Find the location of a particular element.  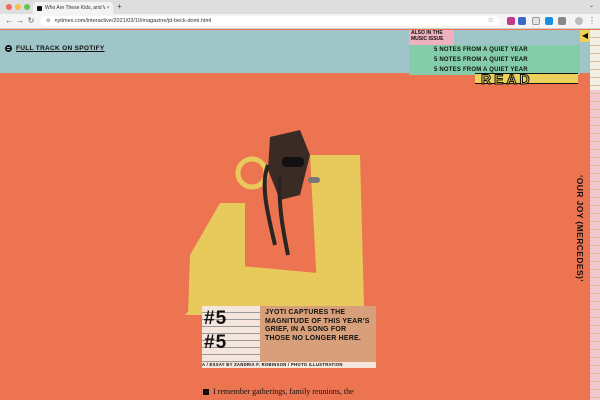

read-button: READ is located at coordinates (526, 79).